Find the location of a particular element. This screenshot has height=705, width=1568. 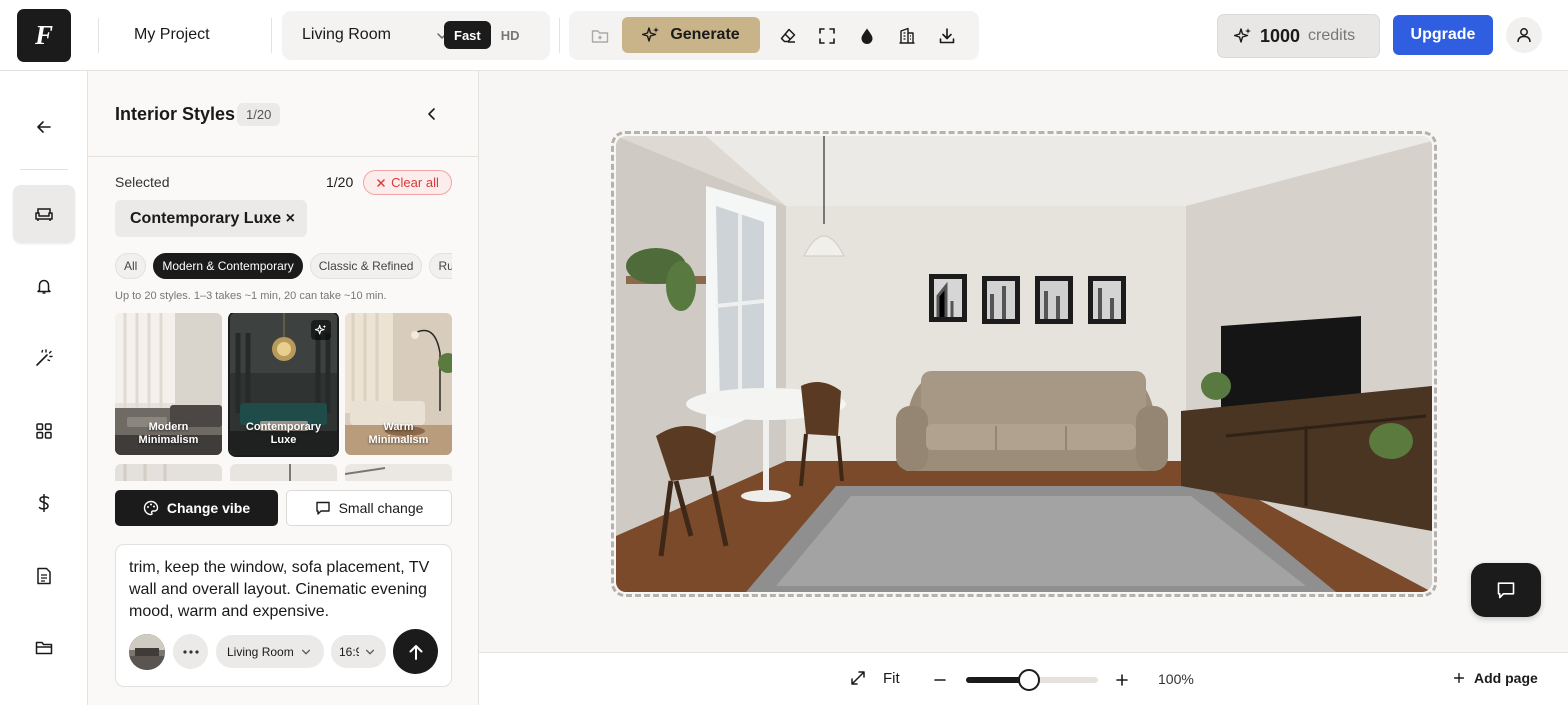

generate-button: Generate is located at coordinates (691, 35).